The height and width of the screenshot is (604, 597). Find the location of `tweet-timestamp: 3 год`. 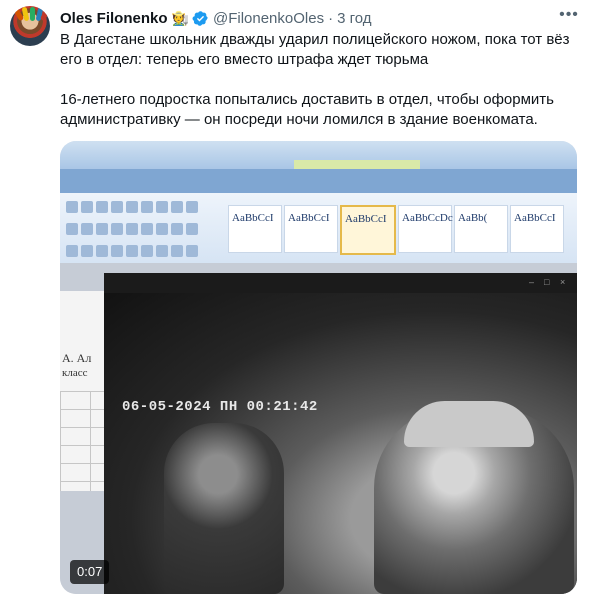

tweet-timestamp: 3 год is located at coordinates (354, 18).